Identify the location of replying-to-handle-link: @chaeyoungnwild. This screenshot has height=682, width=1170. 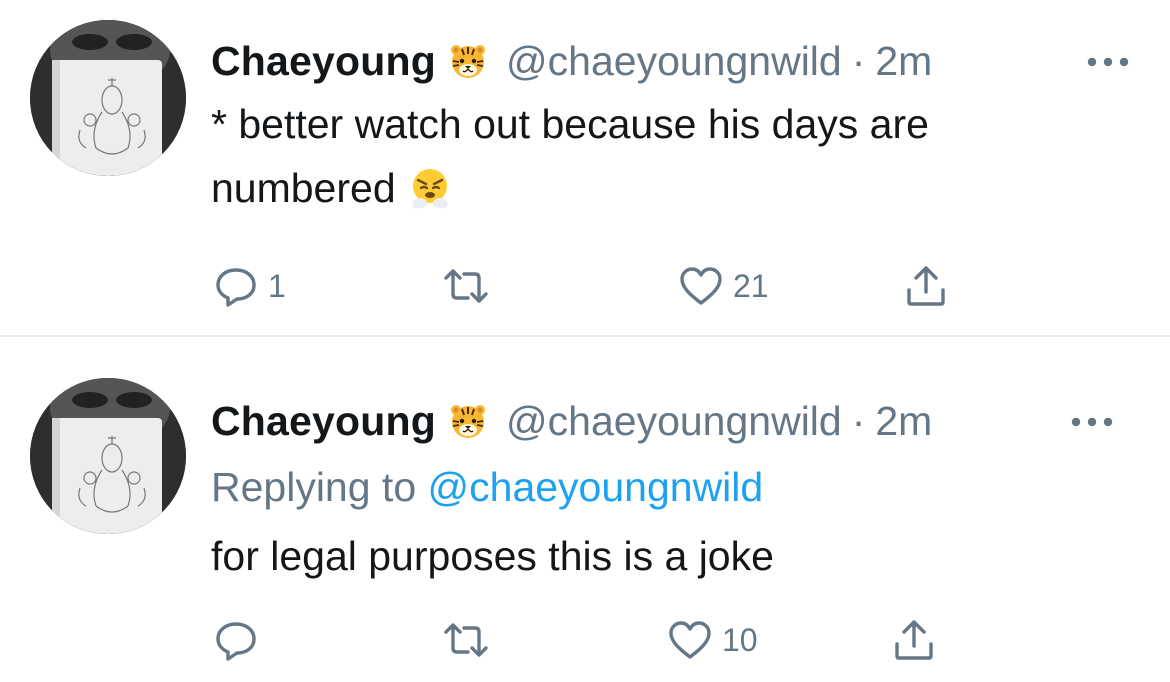
(596, 487).